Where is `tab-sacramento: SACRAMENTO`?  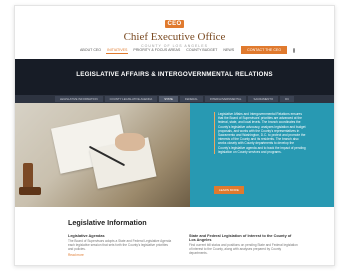 tab-sacramento: SACRAMENTO is located at coordinates (263, 99).